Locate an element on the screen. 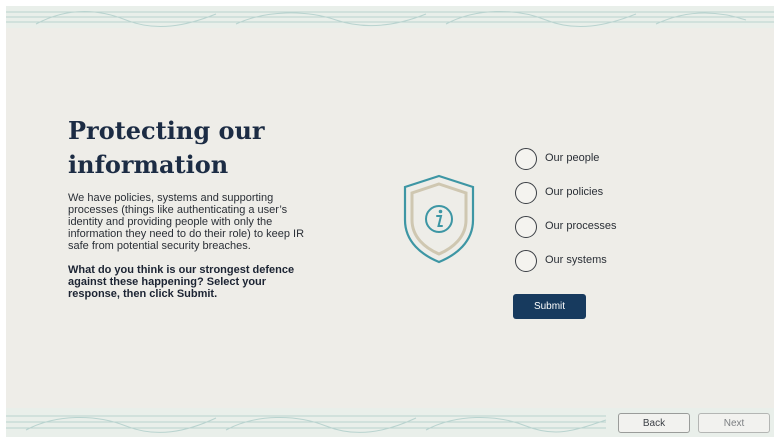  next-button: Next is located at coordinates (734, 423).